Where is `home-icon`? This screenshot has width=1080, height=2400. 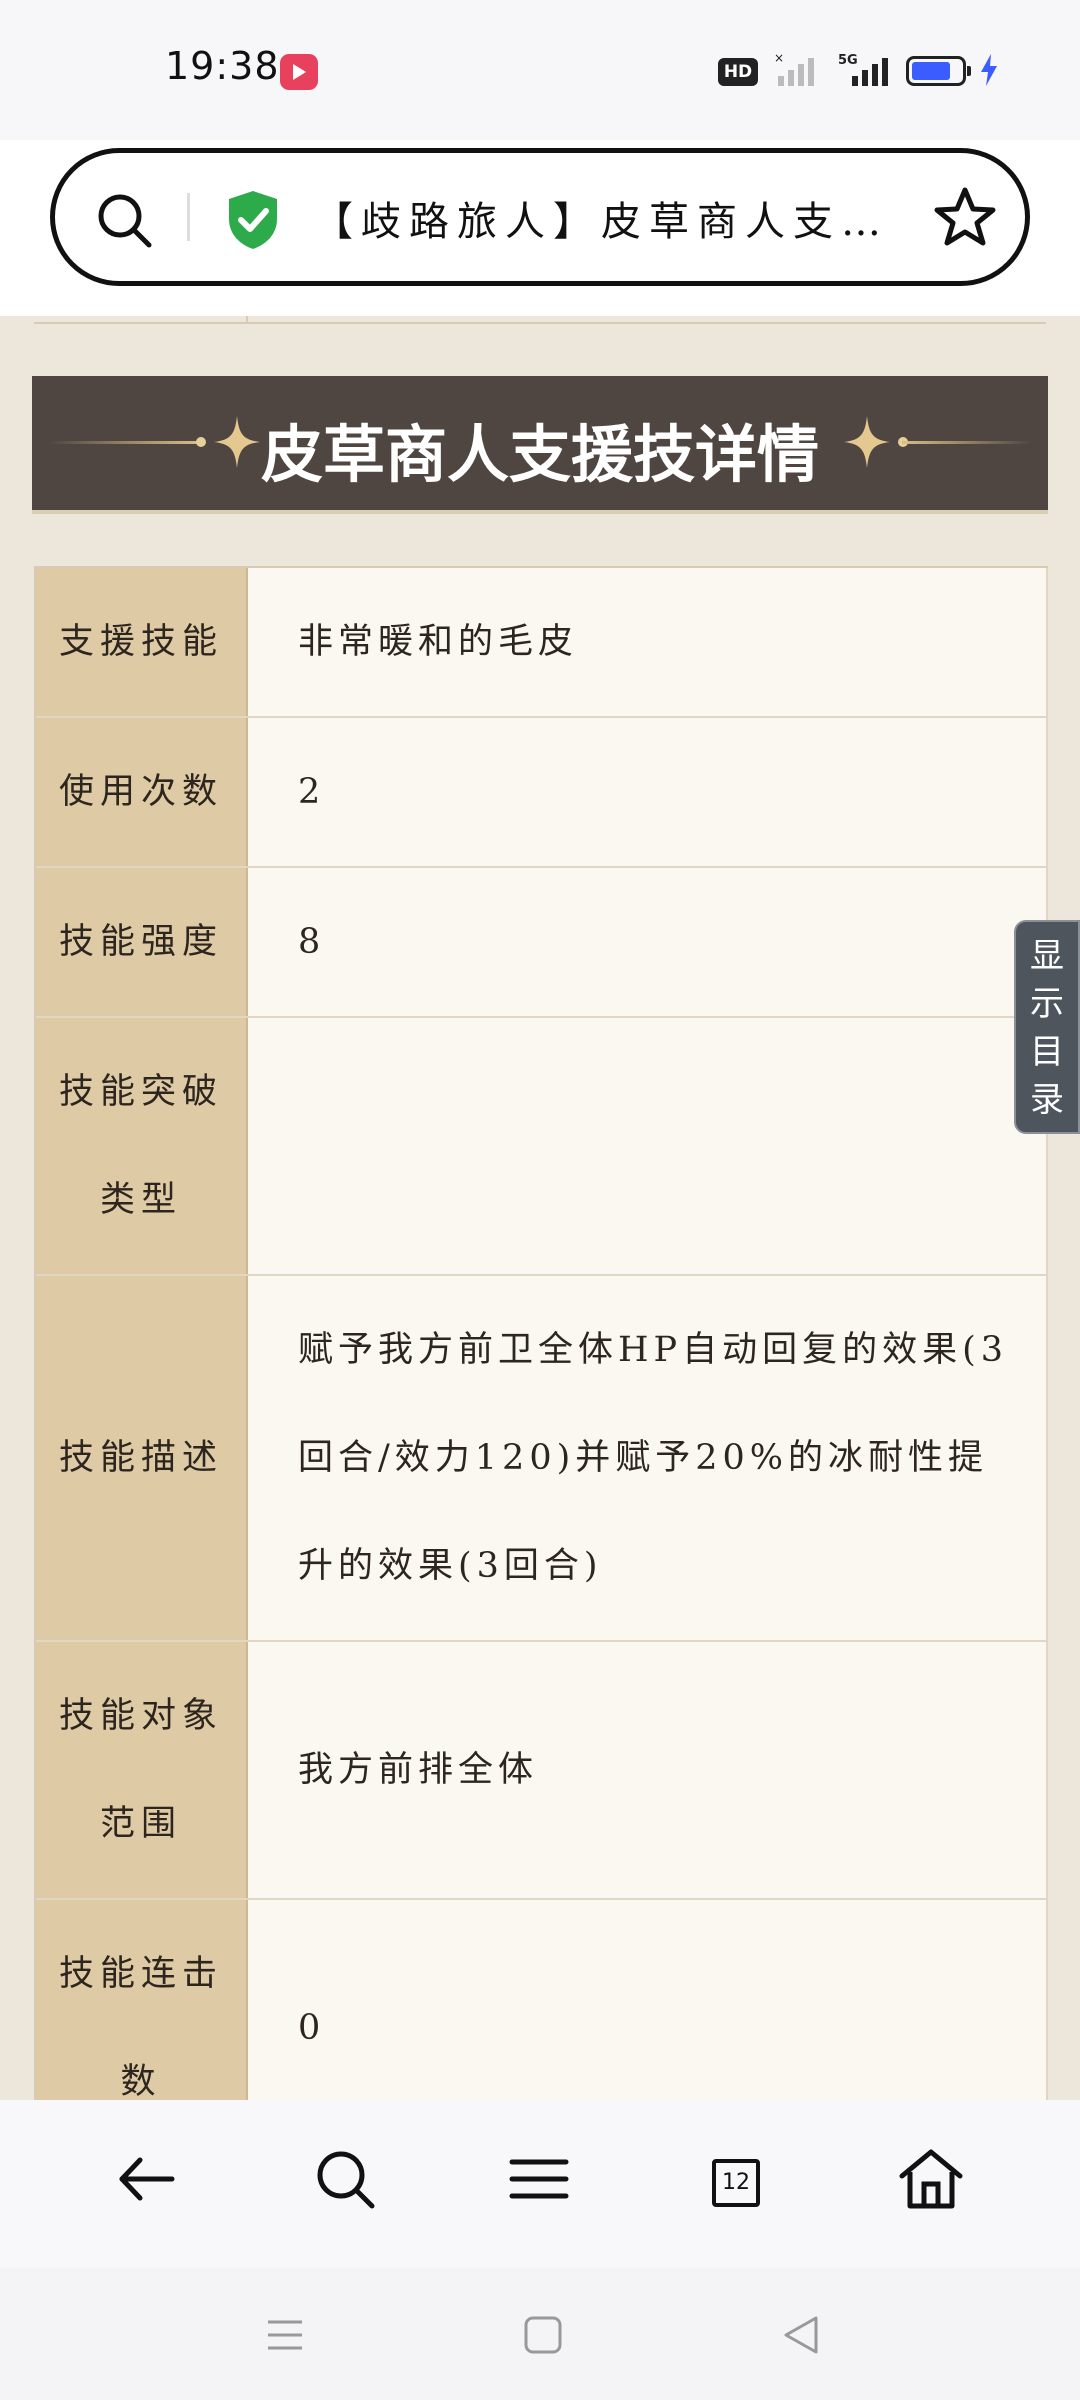
home-icon is located at coordinates (931, 2179).